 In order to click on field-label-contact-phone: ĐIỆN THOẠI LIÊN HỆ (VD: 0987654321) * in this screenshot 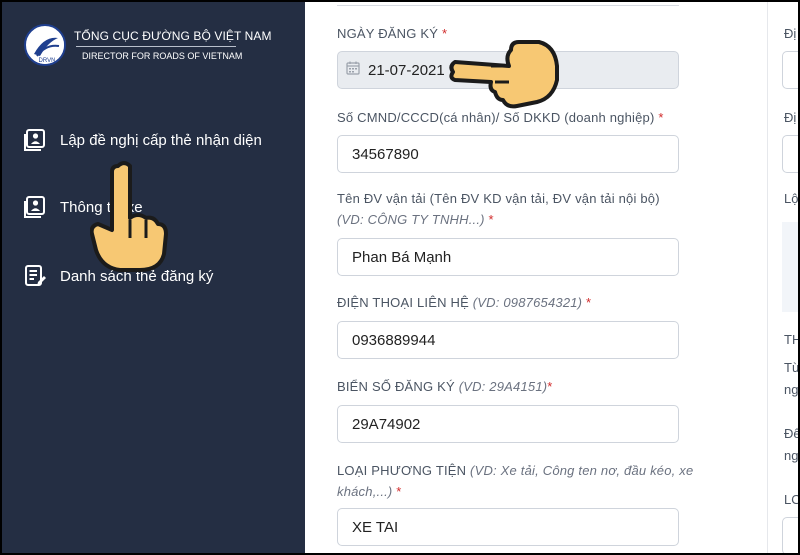, I will do `click(464, 302)`.